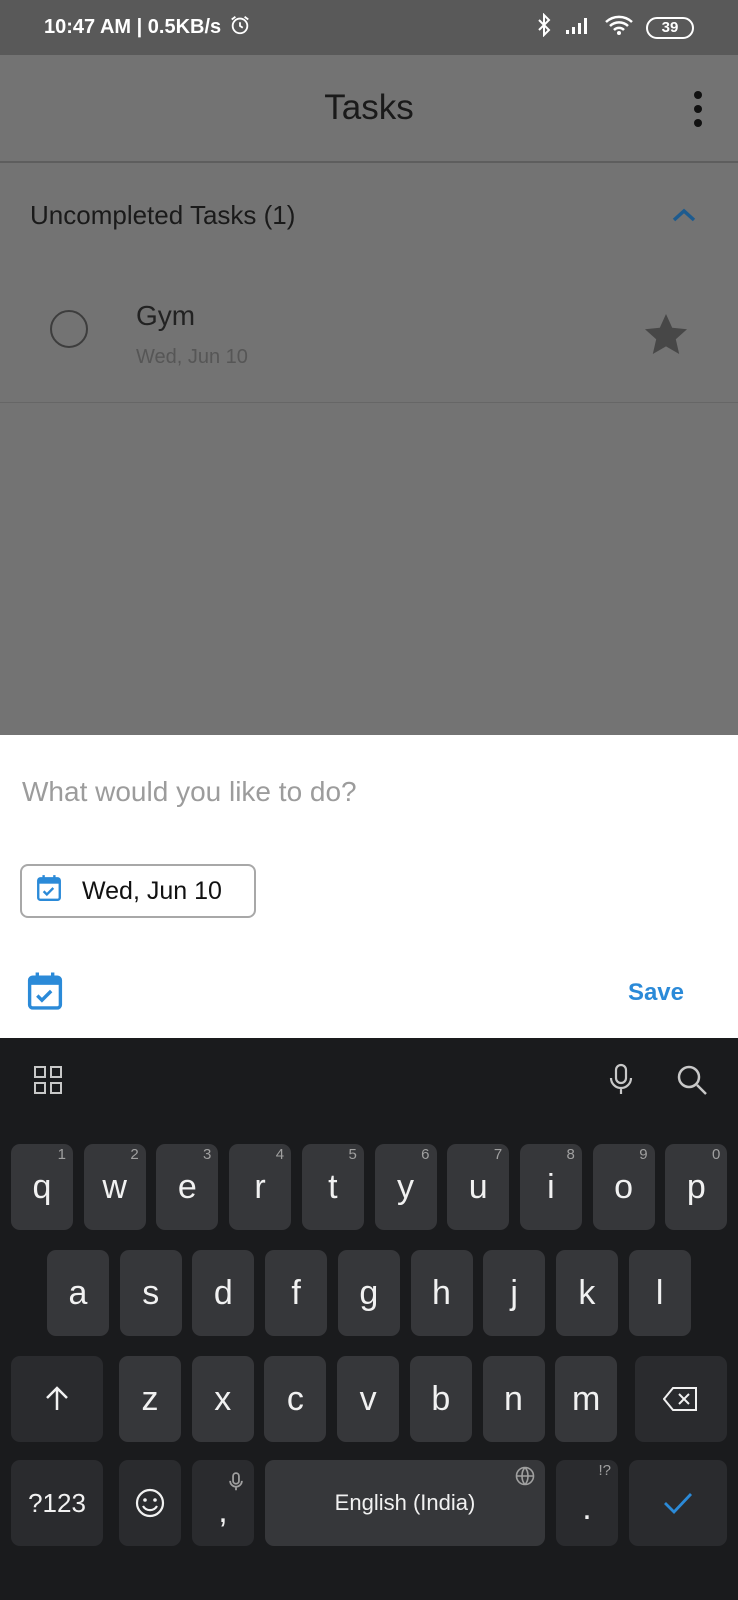 Image resolution: width=738 pixels, height=1600 pixels. I want to click on signal-icon, so click(578, 28).